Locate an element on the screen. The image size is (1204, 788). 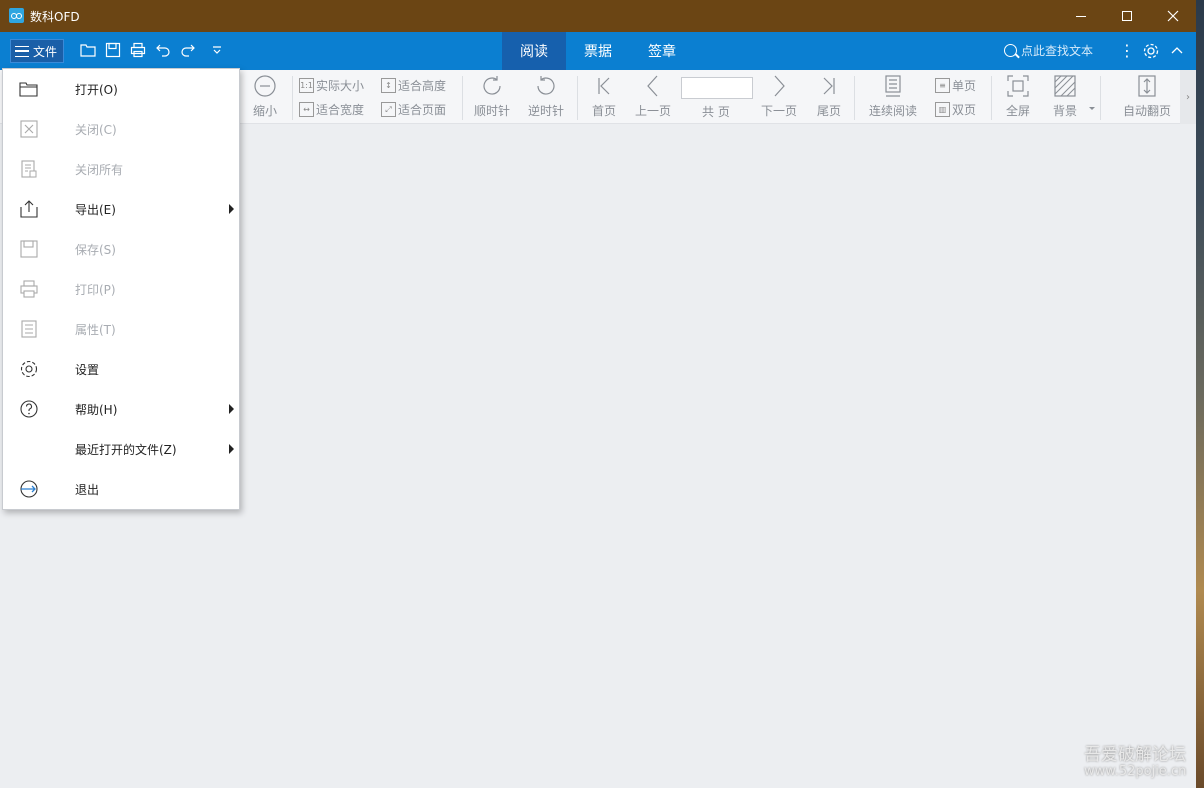
help-icon is located at coordinates (29, 409).